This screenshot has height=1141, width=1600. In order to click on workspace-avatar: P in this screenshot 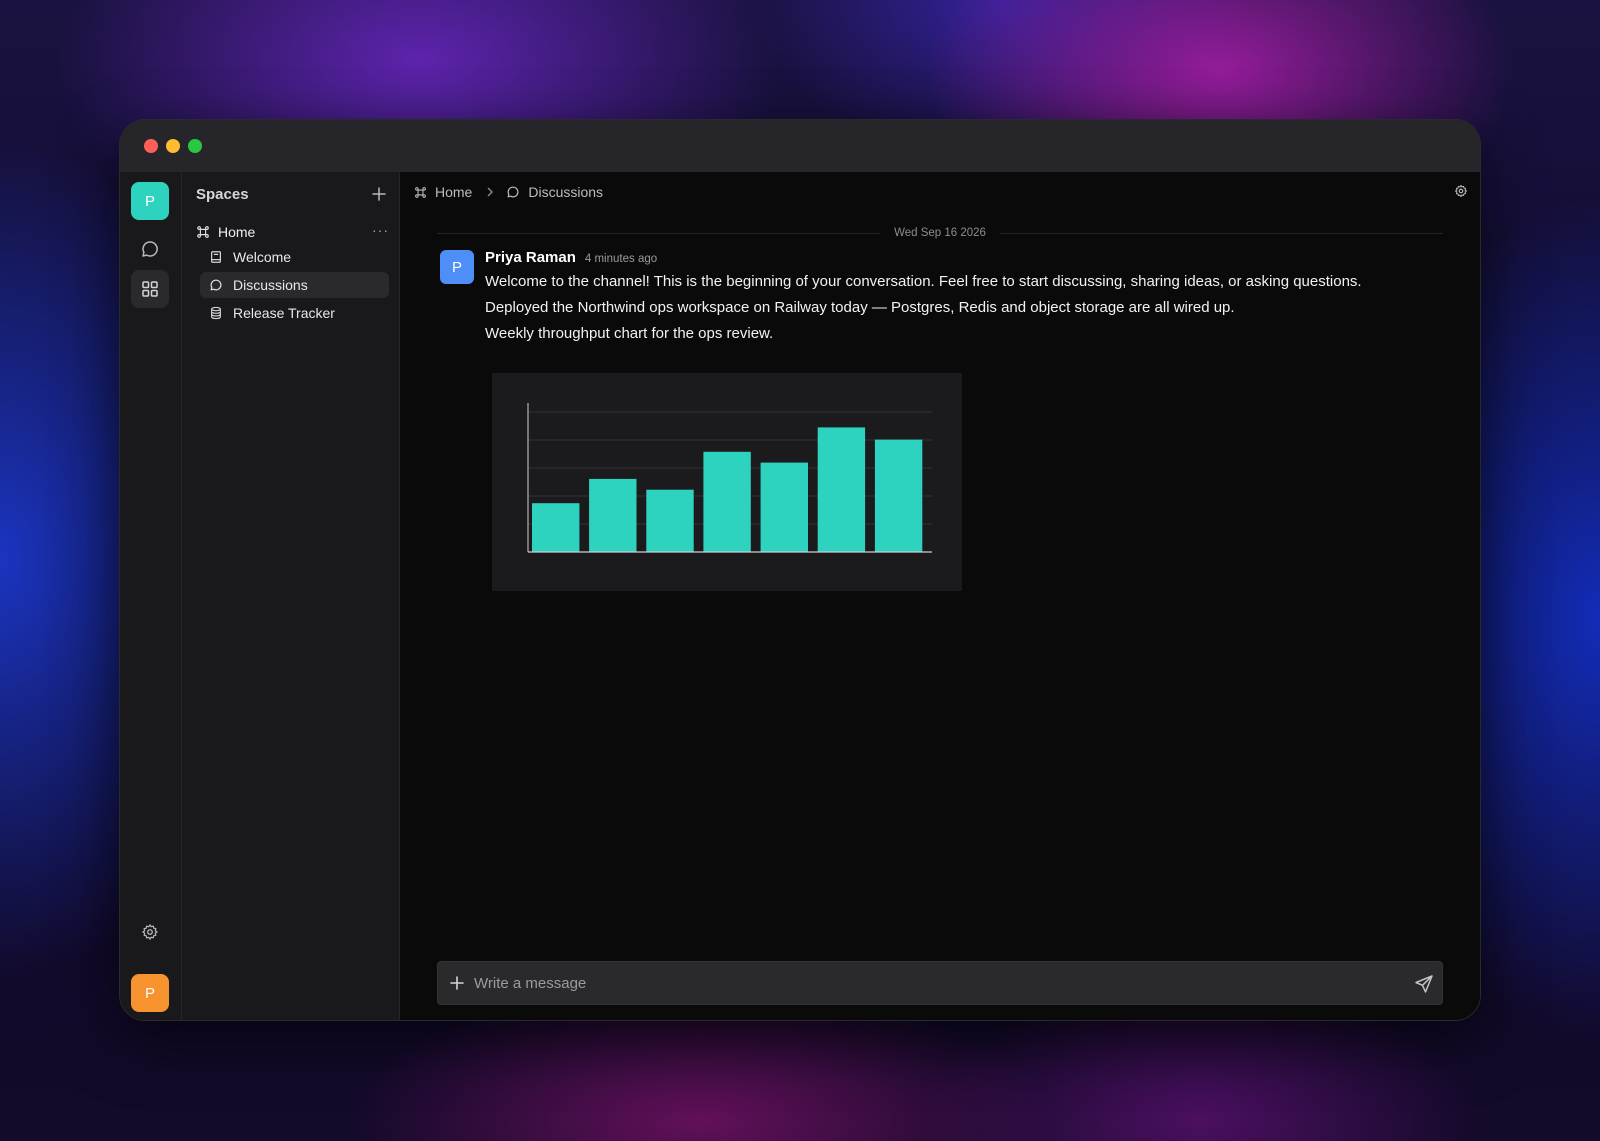, I will do `click(150, 201)`.